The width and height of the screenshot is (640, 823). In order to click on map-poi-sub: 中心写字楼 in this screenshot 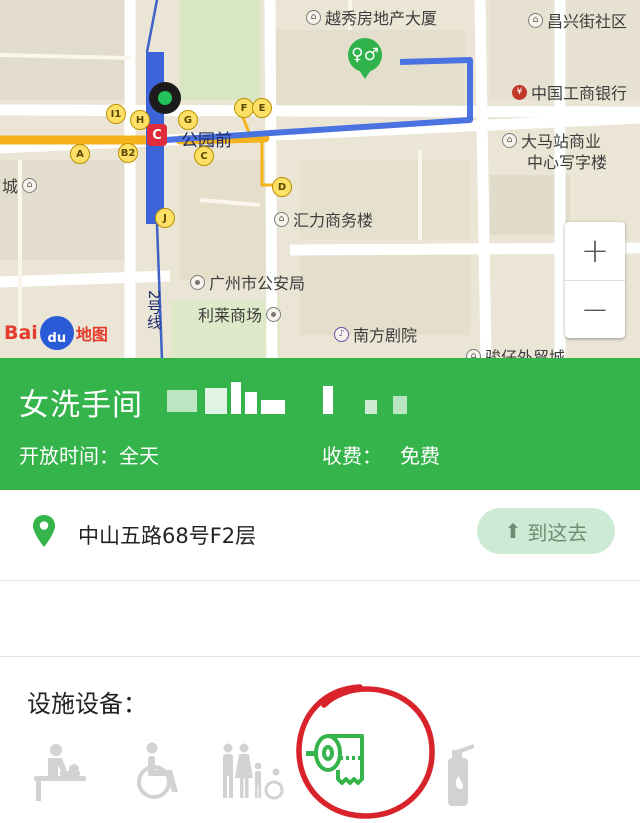, I will do `click(567, 161)`.